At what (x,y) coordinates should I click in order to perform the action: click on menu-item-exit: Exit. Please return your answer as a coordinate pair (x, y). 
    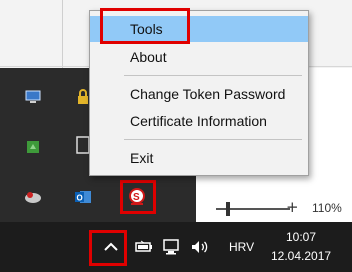
    Looking at the image, I should click on (199, 158).